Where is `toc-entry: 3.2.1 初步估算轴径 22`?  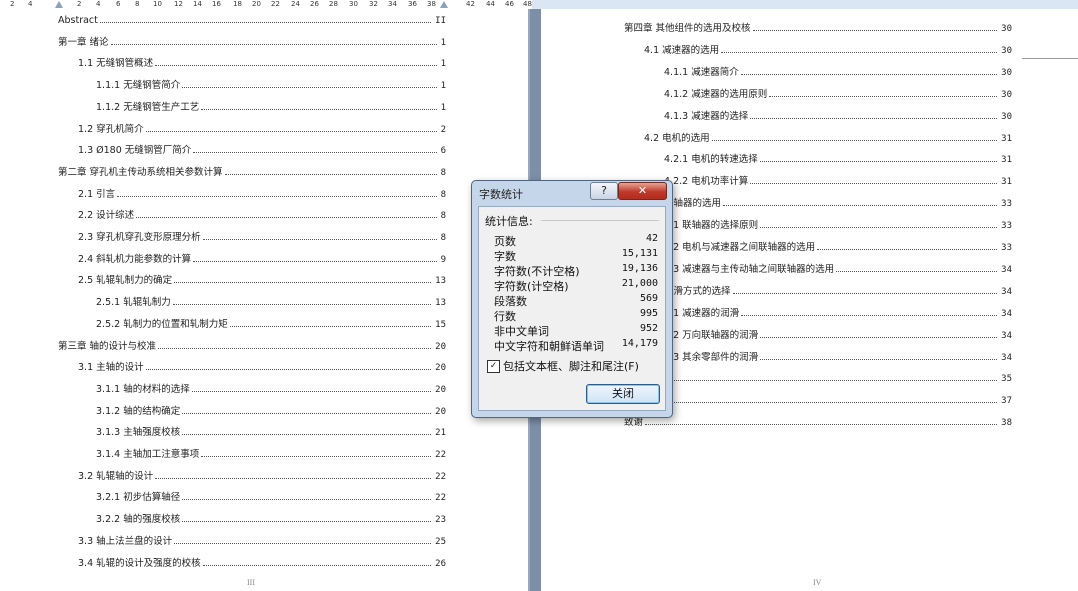
toc-entry: 3.2.1 初步估算轴径 22 is located at coordinates (271, 496).